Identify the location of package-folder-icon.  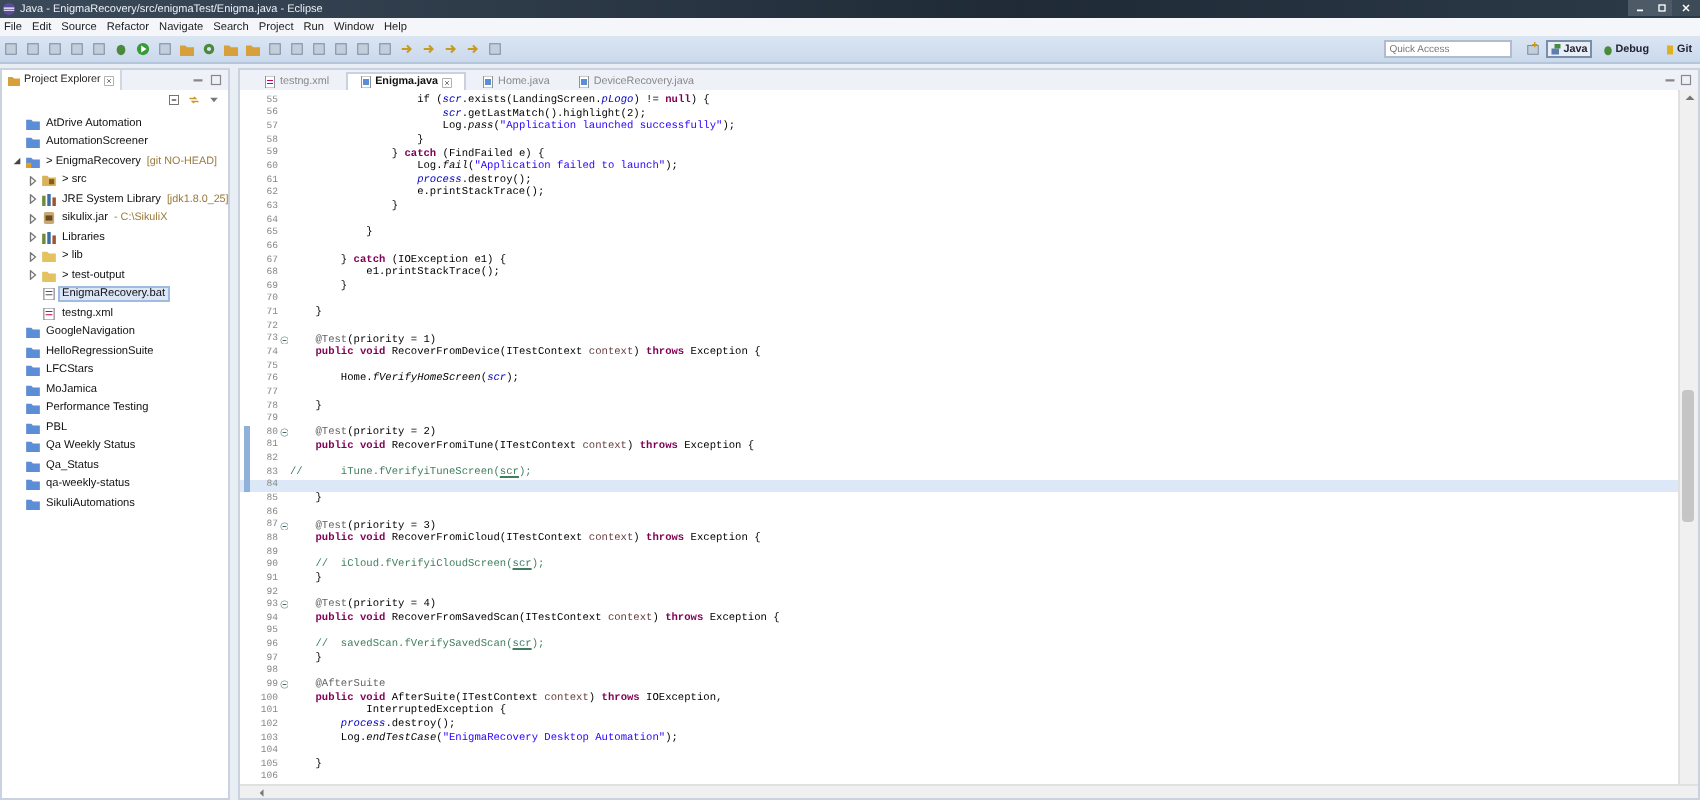
(49, 180).